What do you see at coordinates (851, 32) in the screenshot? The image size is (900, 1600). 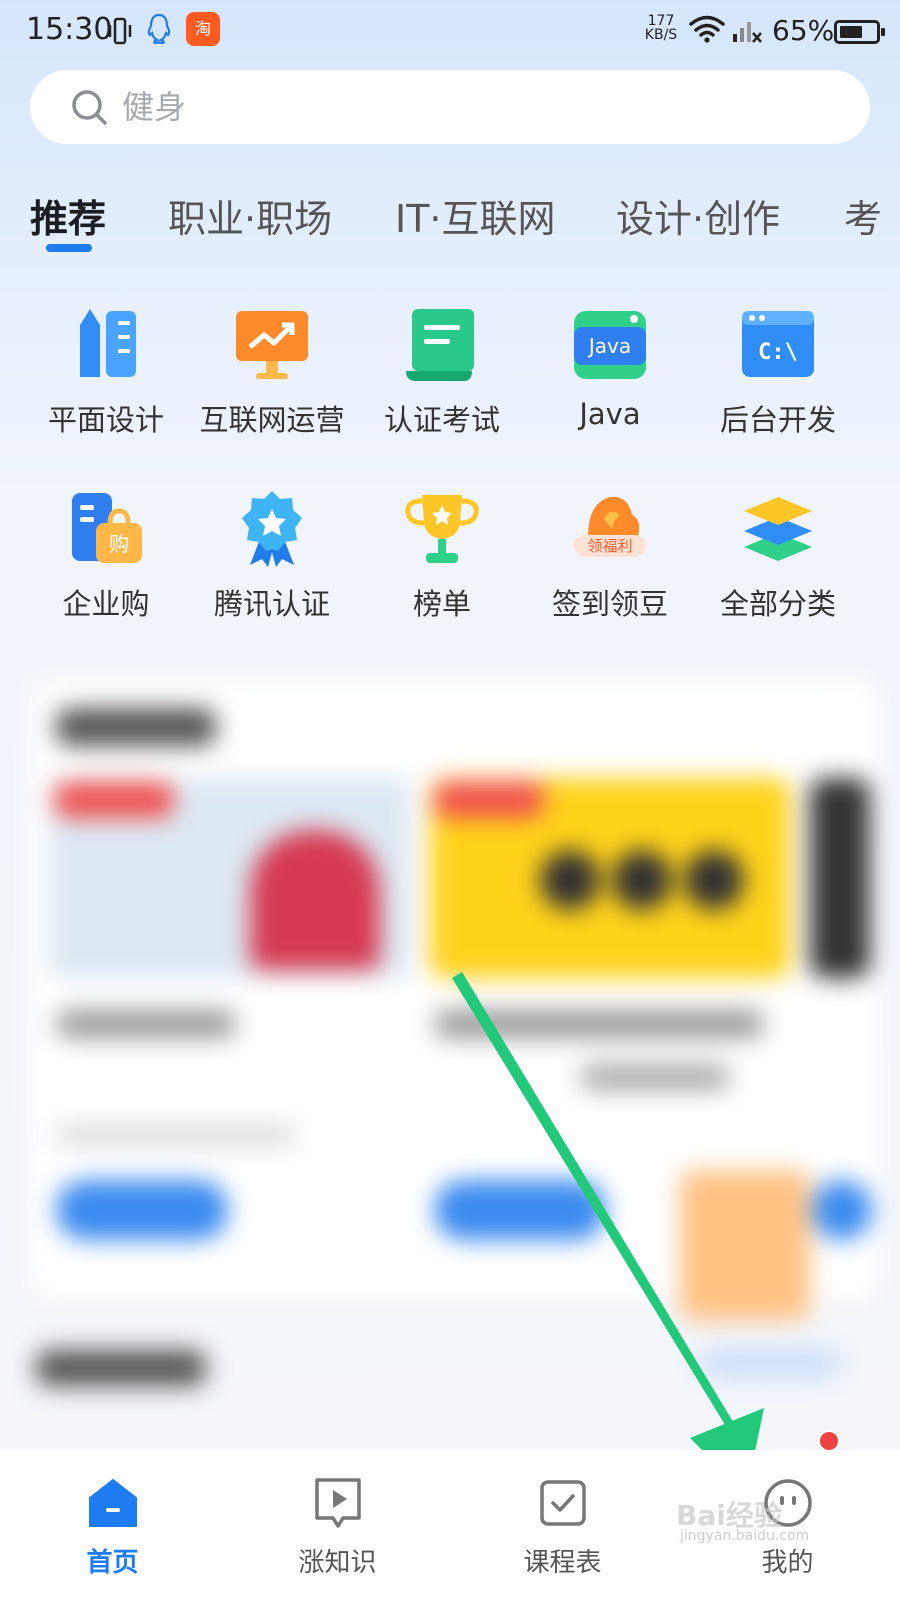 I see `battery-fill` at bounding box center [851, 32].